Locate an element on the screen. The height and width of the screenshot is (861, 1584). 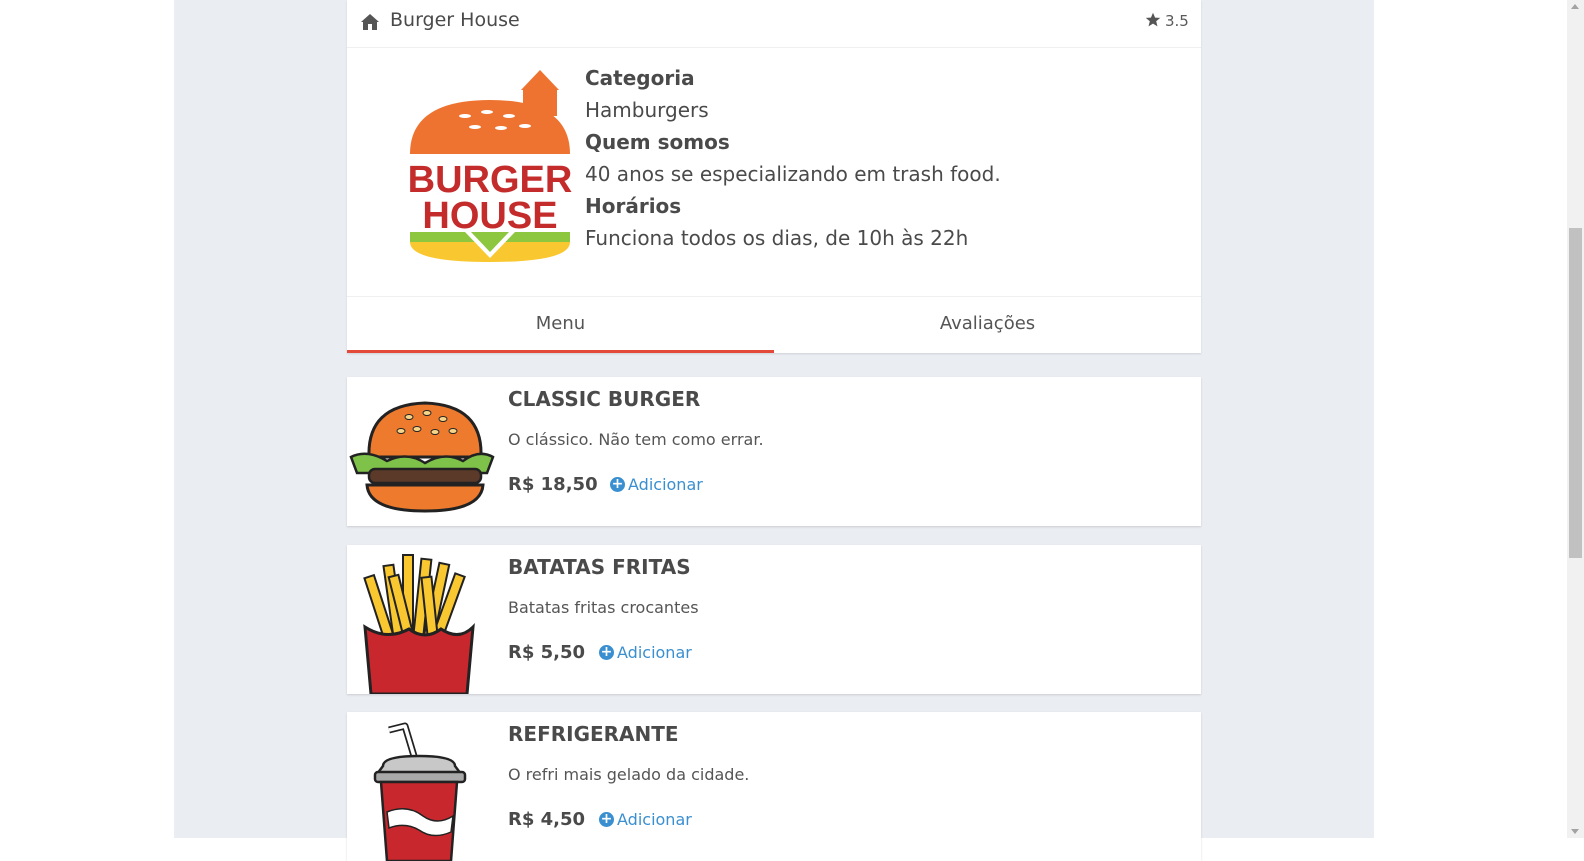
tab-menu: Menu is located at coordinates (560, 325).